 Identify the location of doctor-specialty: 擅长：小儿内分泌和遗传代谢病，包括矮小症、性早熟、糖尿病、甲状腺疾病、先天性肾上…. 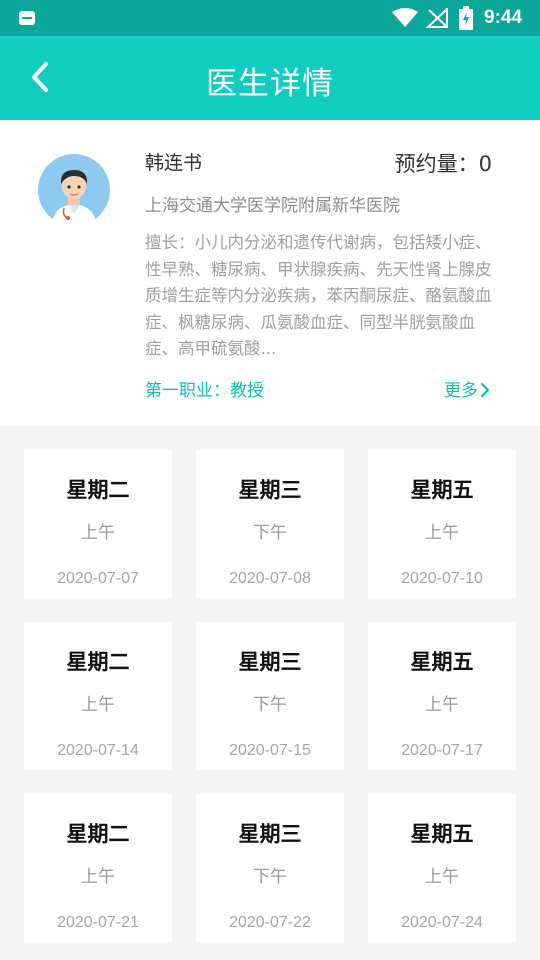
(318, 295).